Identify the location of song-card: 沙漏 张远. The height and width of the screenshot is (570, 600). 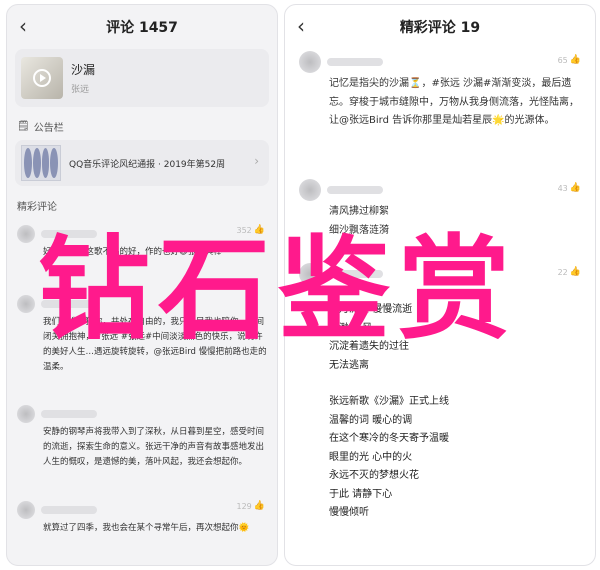
(142, 78).